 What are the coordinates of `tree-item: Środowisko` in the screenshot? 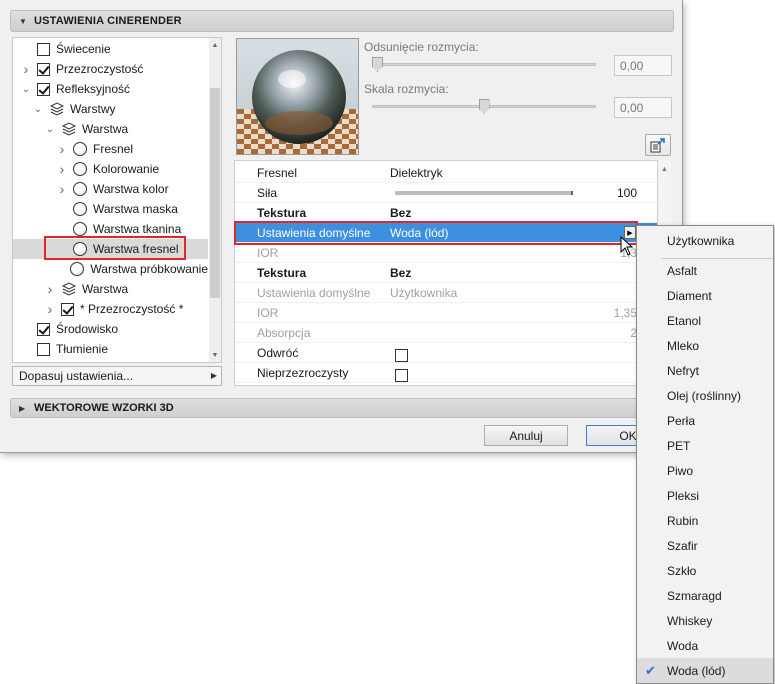 It's located at (110, 329).